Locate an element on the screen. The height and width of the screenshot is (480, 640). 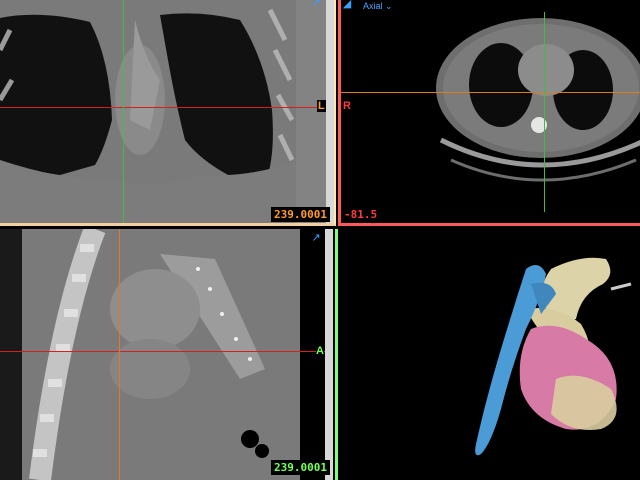
sagittal-crosshair-vertical is located at coordinates (119, 354).